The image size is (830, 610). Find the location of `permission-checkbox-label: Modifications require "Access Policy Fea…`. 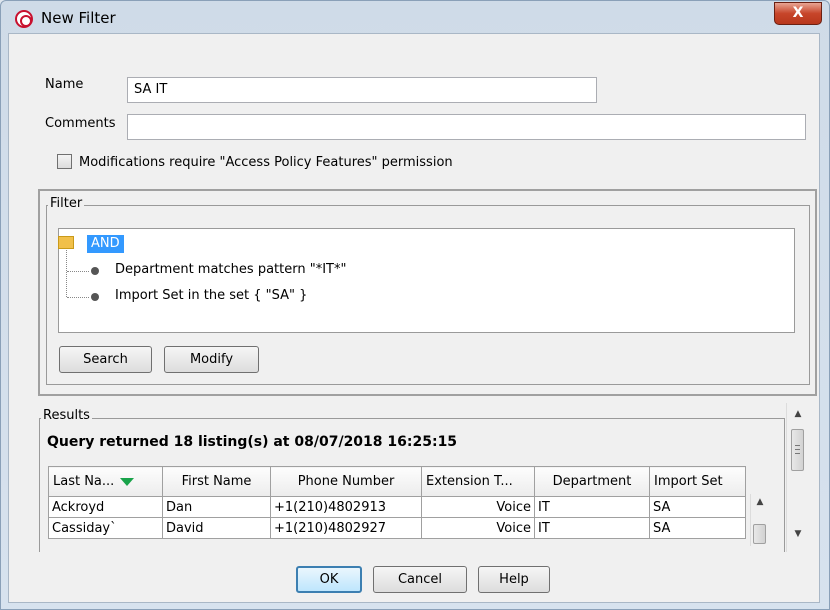

permission-checkbox-label: Modifications require "Access Policy Fea… is located at coordinates (266, 162).